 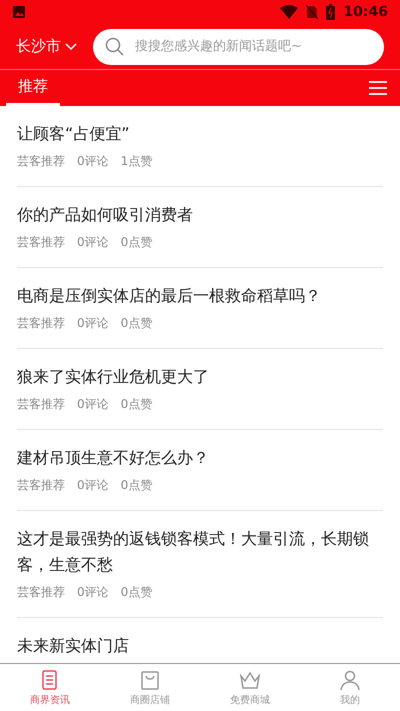 What do you see at coordinates (289, 12) in the screenshot?
I see `wifi-icon` at bounding box center [289, 12].